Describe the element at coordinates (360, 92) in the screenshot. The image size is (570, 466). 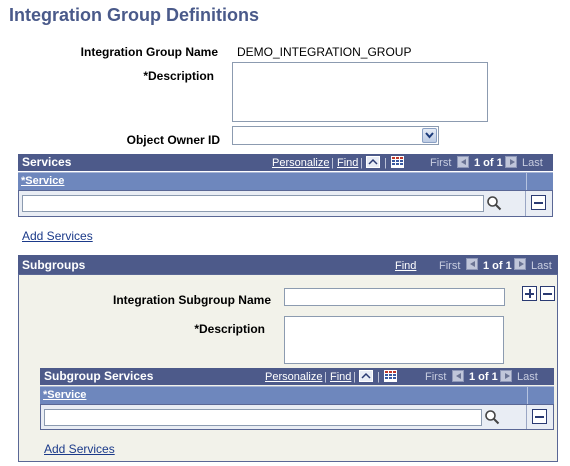
I see `description-field` at that location.